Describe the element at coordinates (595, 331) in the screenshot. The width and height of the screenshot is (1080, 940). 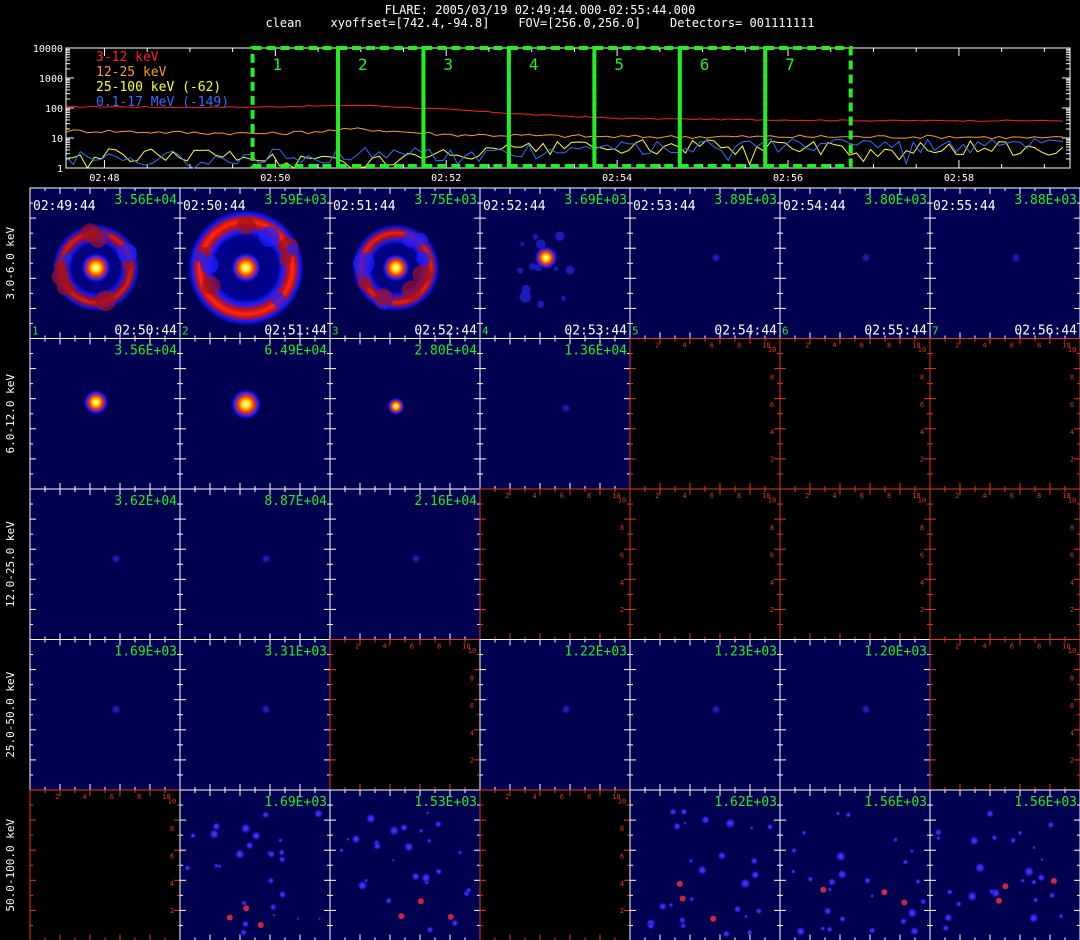
I see `cell-end-time: 02:53:44` at that location.